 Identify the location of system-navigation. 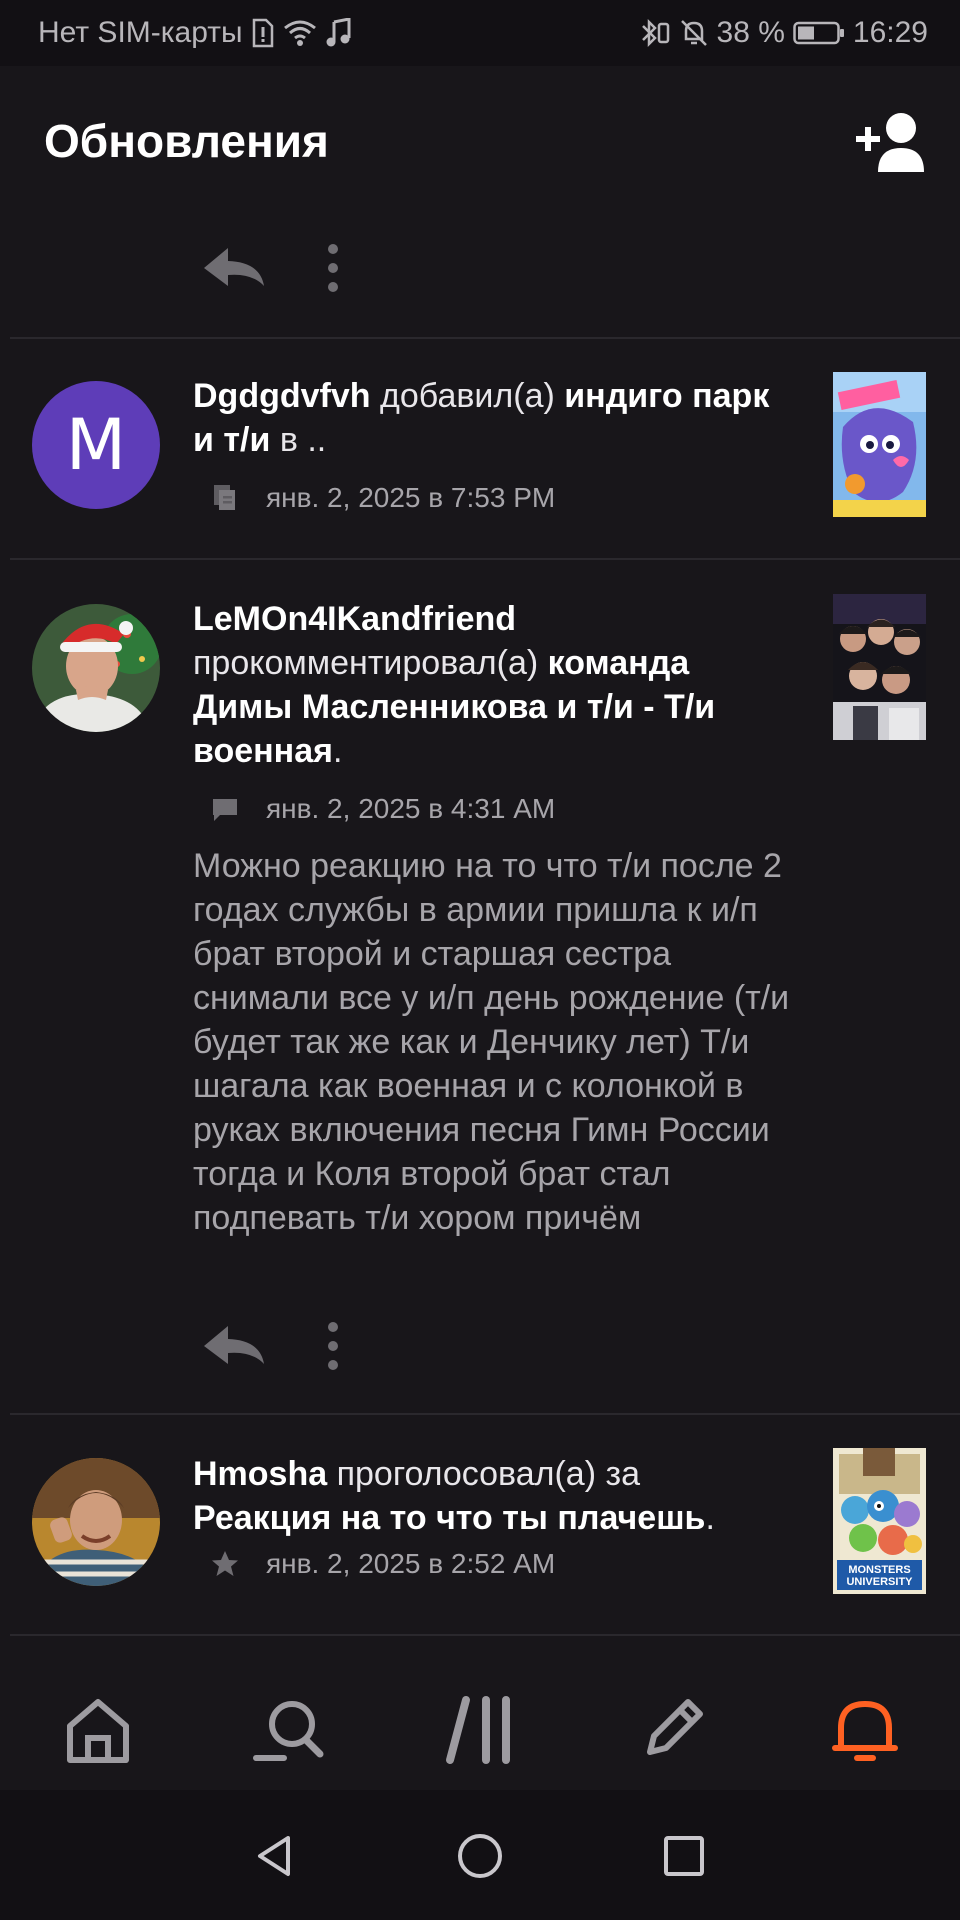
(480, 1855).